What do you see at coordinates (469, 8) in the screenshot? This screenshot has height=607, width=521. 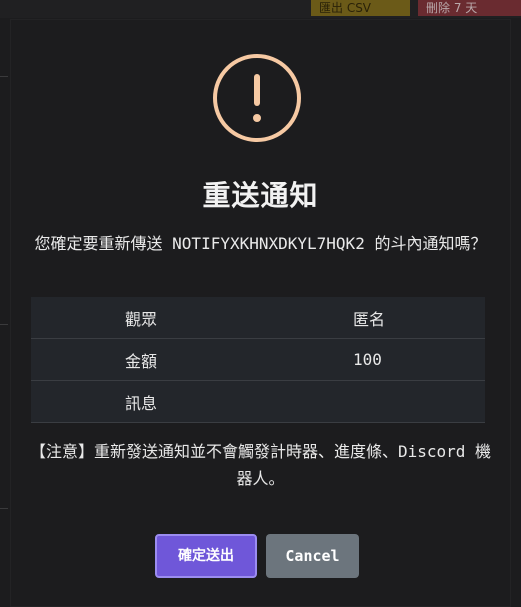 I see `delete-old-button: 刪除 7 天` at bounding box center [469, 8].